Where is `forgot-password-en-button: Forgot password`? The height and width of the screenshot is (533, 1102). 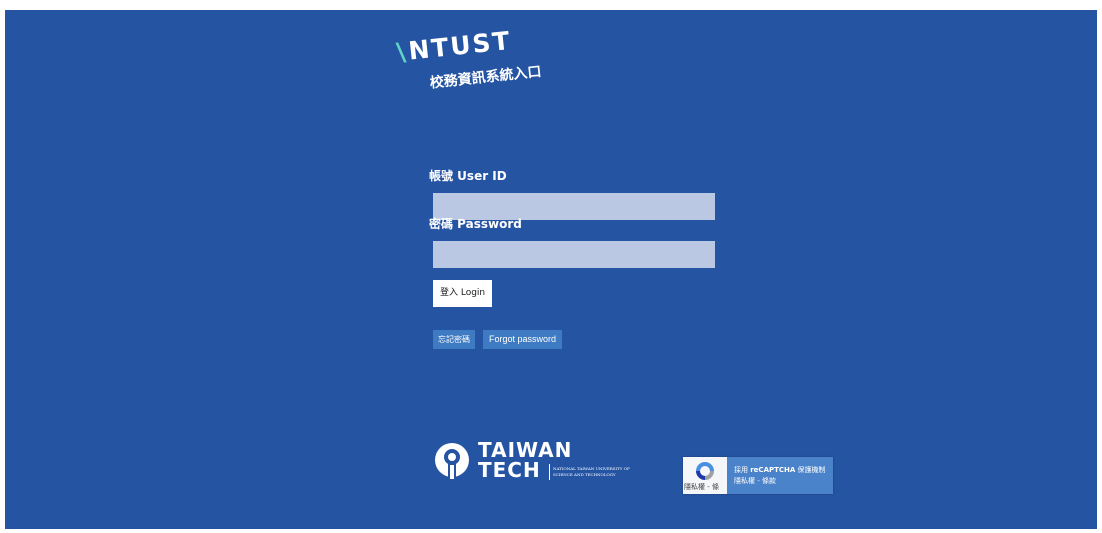
forgot-password-en-button: Forgot password is located at coordinates (523, 339).